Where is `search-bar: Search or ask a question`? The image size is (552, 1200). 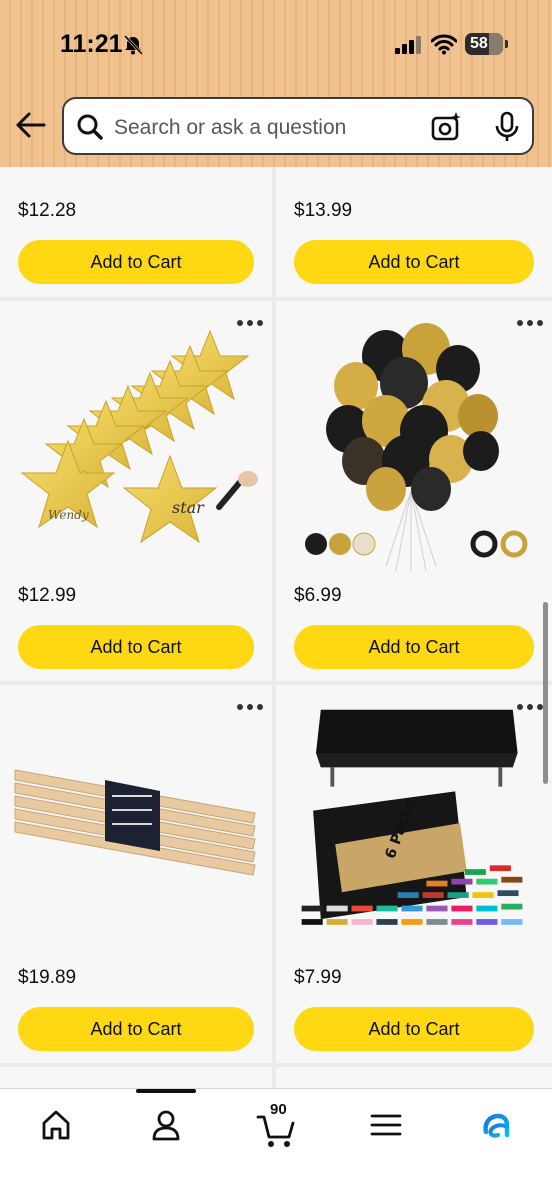 search-bar: Search or ask a question is located at coordinates (298, 126).